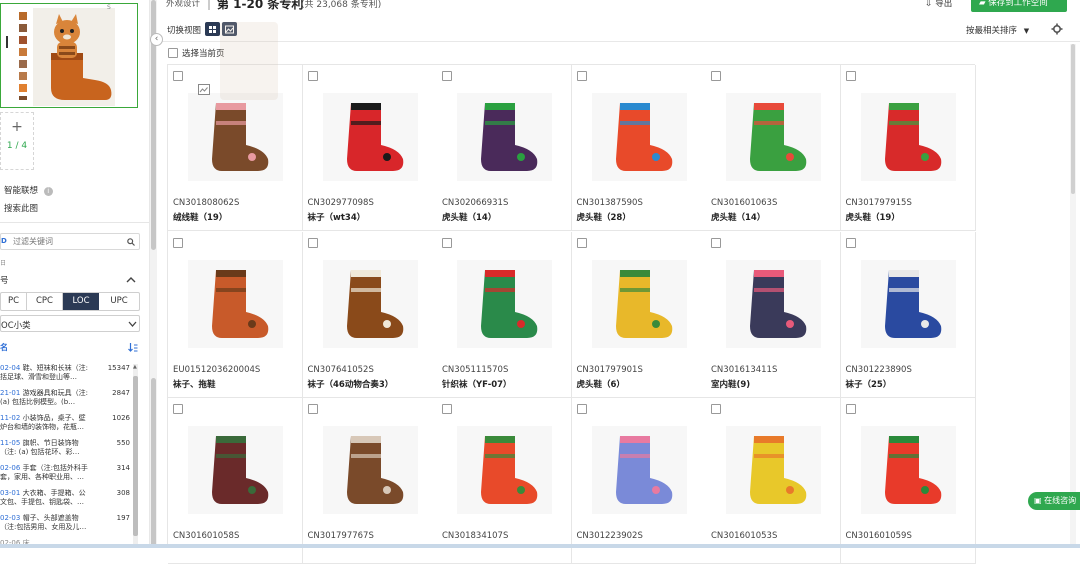  I want to click on tab-upc: UPC, so click(119, 301).